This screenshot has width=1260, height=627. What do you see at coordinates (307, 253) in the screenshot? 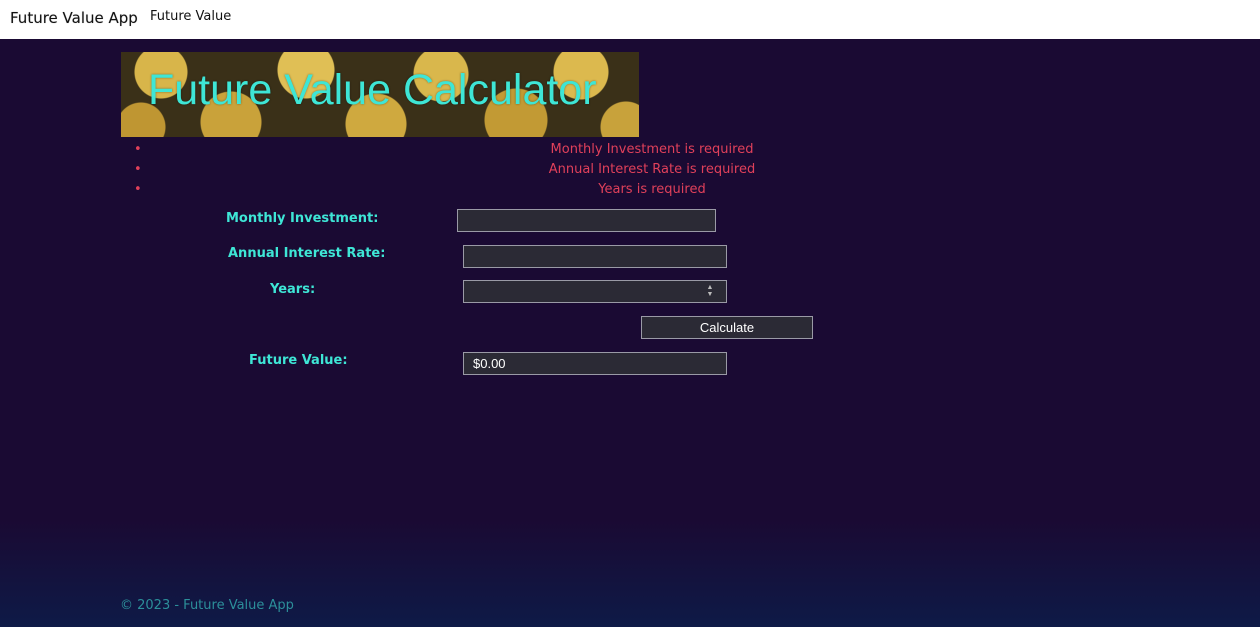
I see `annual-interest-rate-label: Annual Interest Rate:` at bounding box center [307, 253].